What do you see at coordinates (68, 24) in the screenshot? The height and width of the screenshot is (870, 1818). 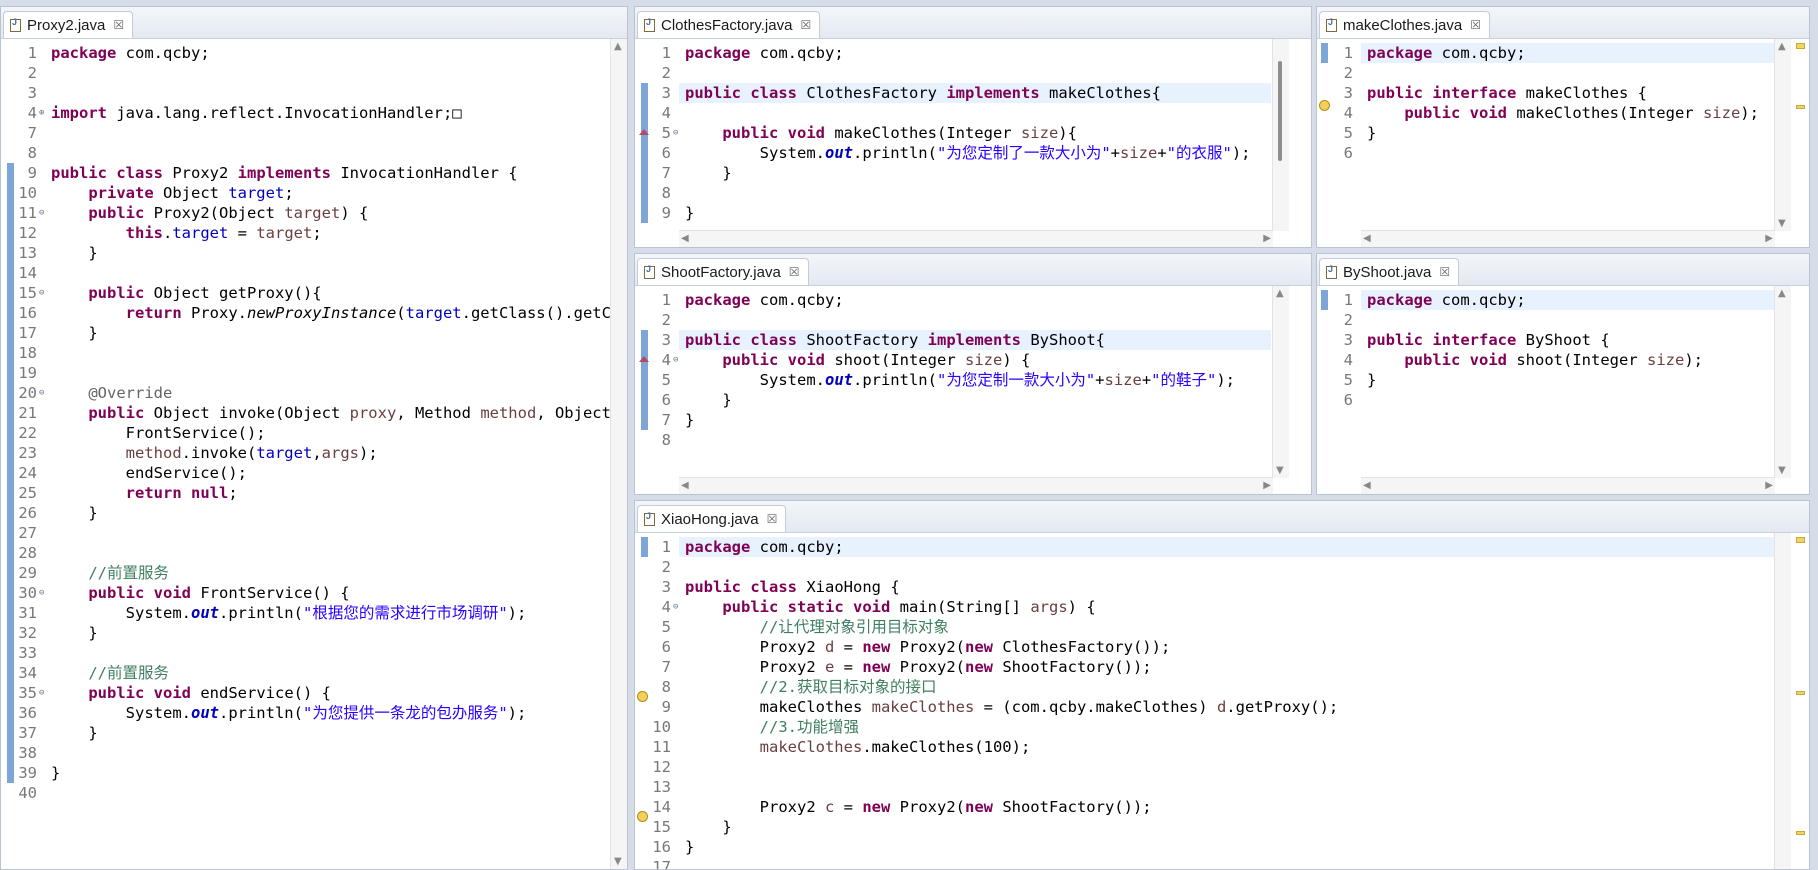 I see `tab-proxy2: Proxy2.java ☒` at bounding box center [68, 24].